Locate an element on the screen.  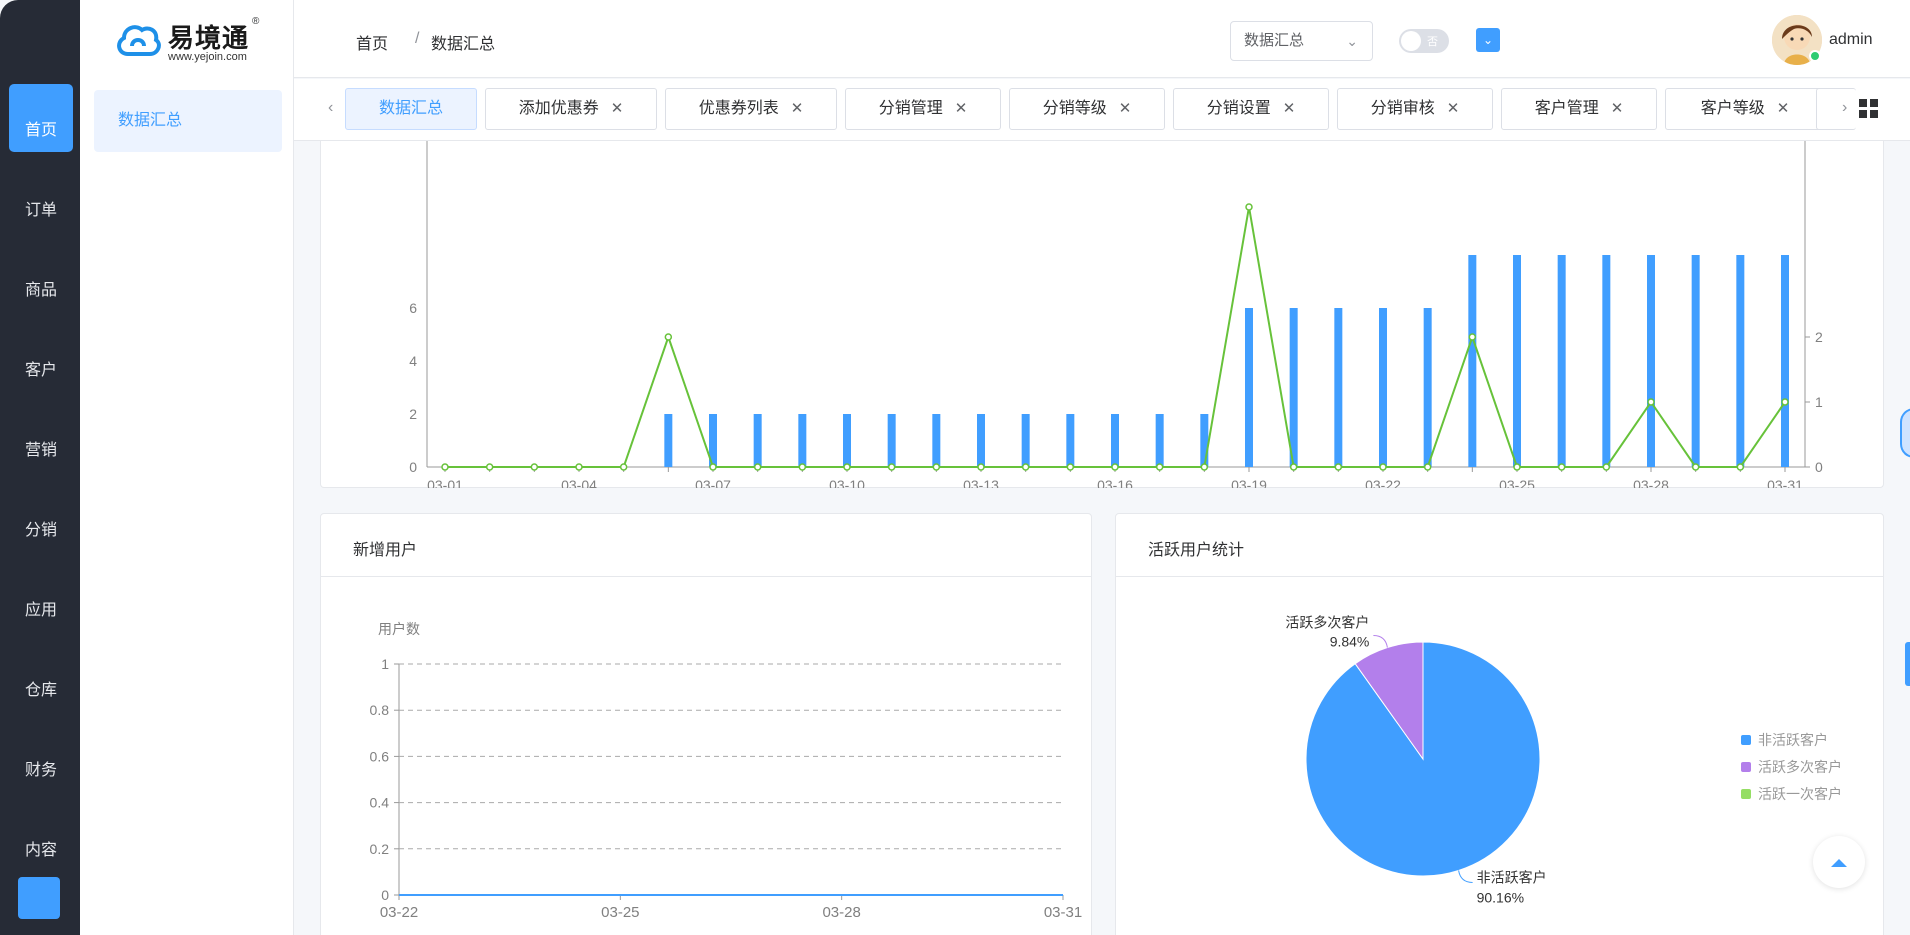
user-menu: admin is located at coordinates (1851, 40).